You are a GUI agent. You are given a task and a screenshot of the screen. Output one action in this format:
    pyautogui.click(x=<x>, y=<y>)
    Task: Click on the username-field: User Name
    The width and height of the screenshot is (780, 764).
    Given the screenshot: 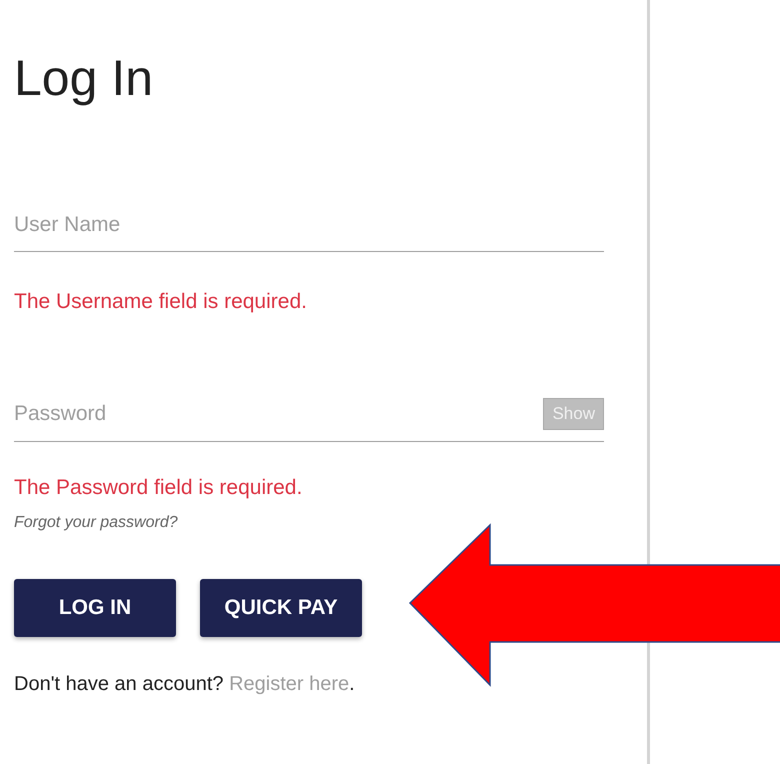 What is the action you would take?
    pyautogui.click(x=309, y=224)
    